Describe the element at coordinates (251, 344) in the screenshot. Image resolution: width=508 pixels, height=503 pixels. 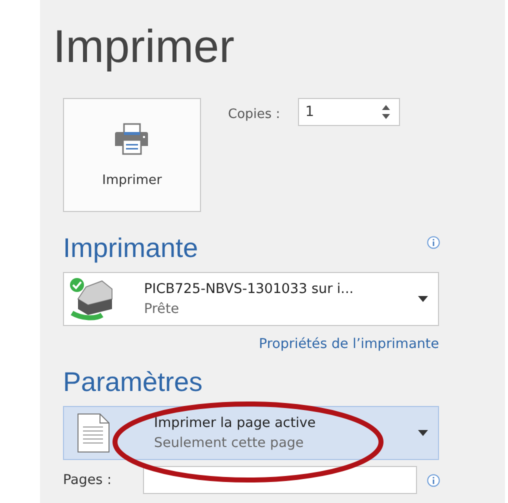
I see `printer-properties-link: Propriétés de l’imprimante` at that location.